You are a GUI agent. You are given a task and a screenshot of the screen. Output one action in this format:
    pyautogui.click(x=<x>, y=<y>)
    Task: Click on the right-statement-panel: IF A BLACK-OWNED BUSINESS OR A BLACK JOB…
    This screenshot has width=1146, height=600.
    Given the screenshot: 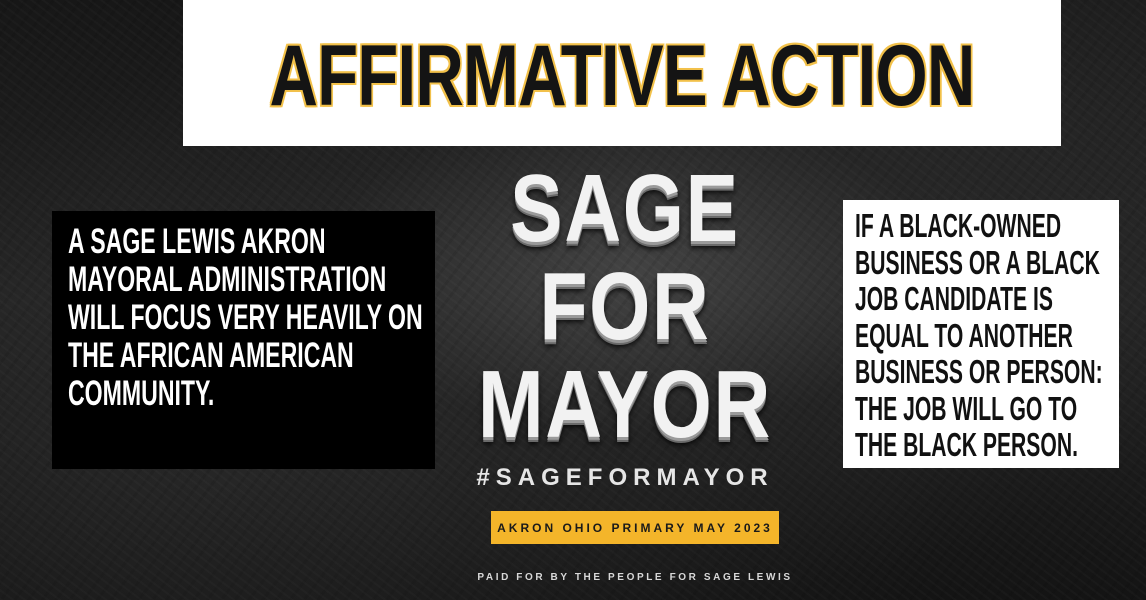 What is the action you would take?
    pyautogui.click(x=981, y=334)
    